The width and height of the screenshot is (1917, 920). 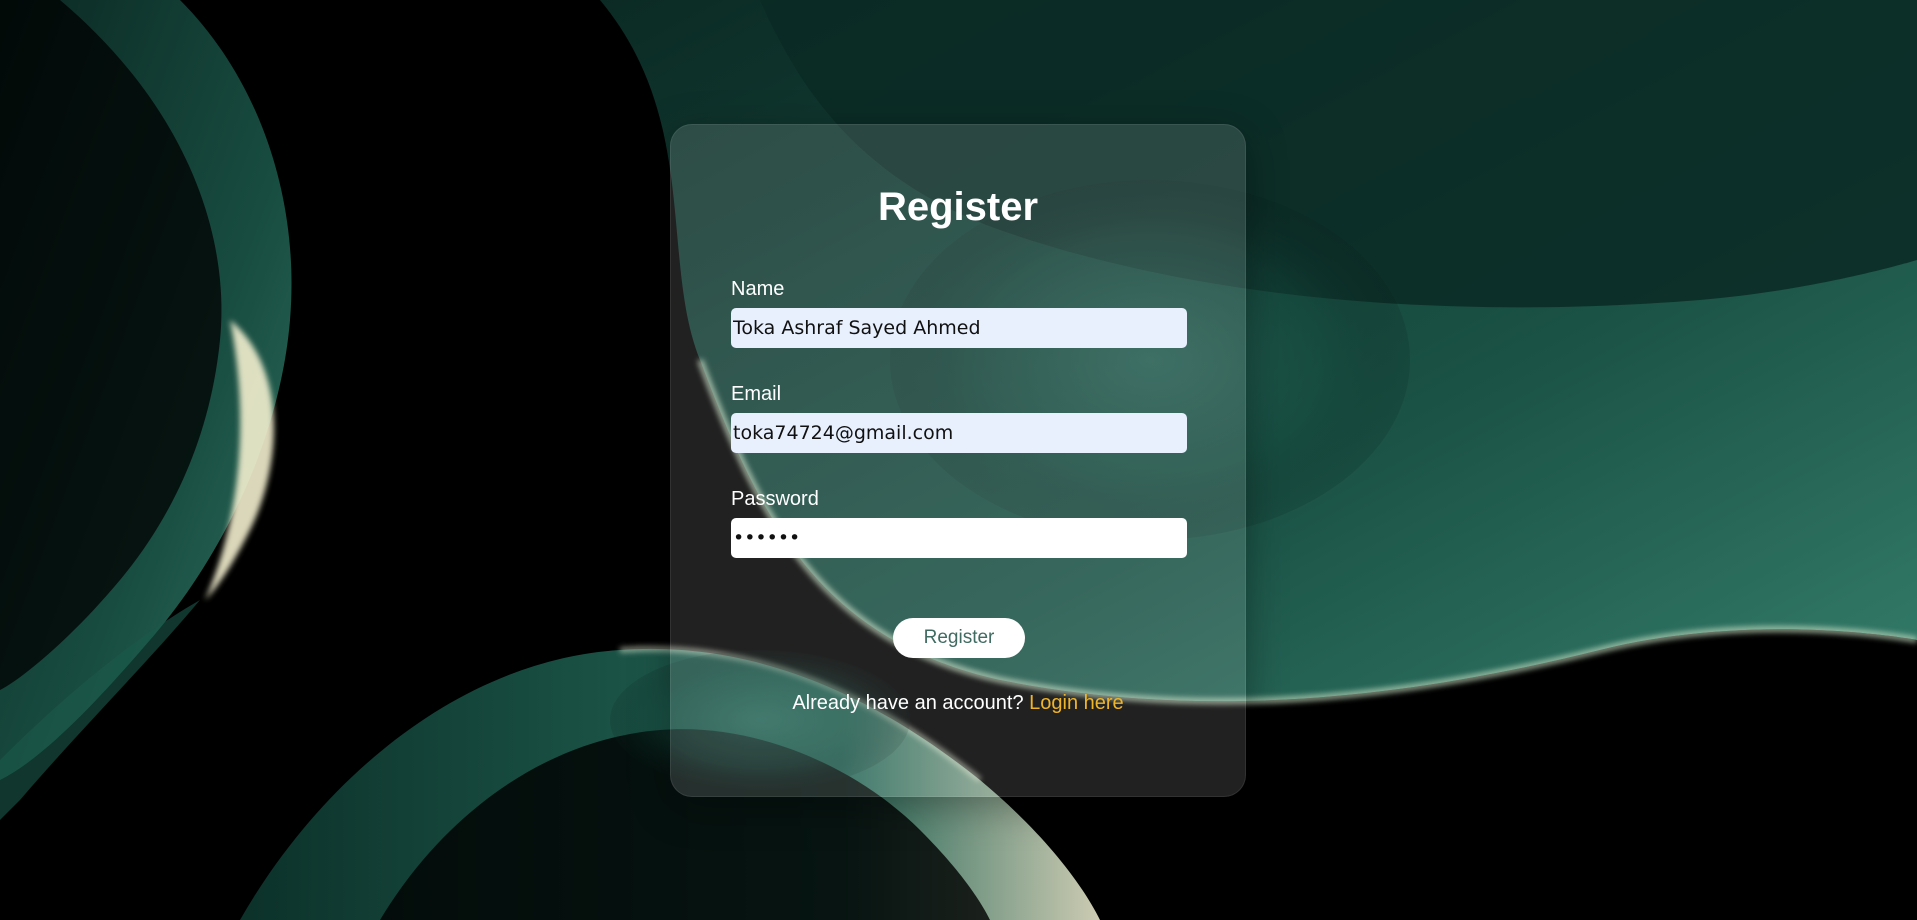 What do you see at coordinates (911, 703) in the screenshot?
I see `login-prompt-text: Already have an account?` at bounding box center [911, 703].